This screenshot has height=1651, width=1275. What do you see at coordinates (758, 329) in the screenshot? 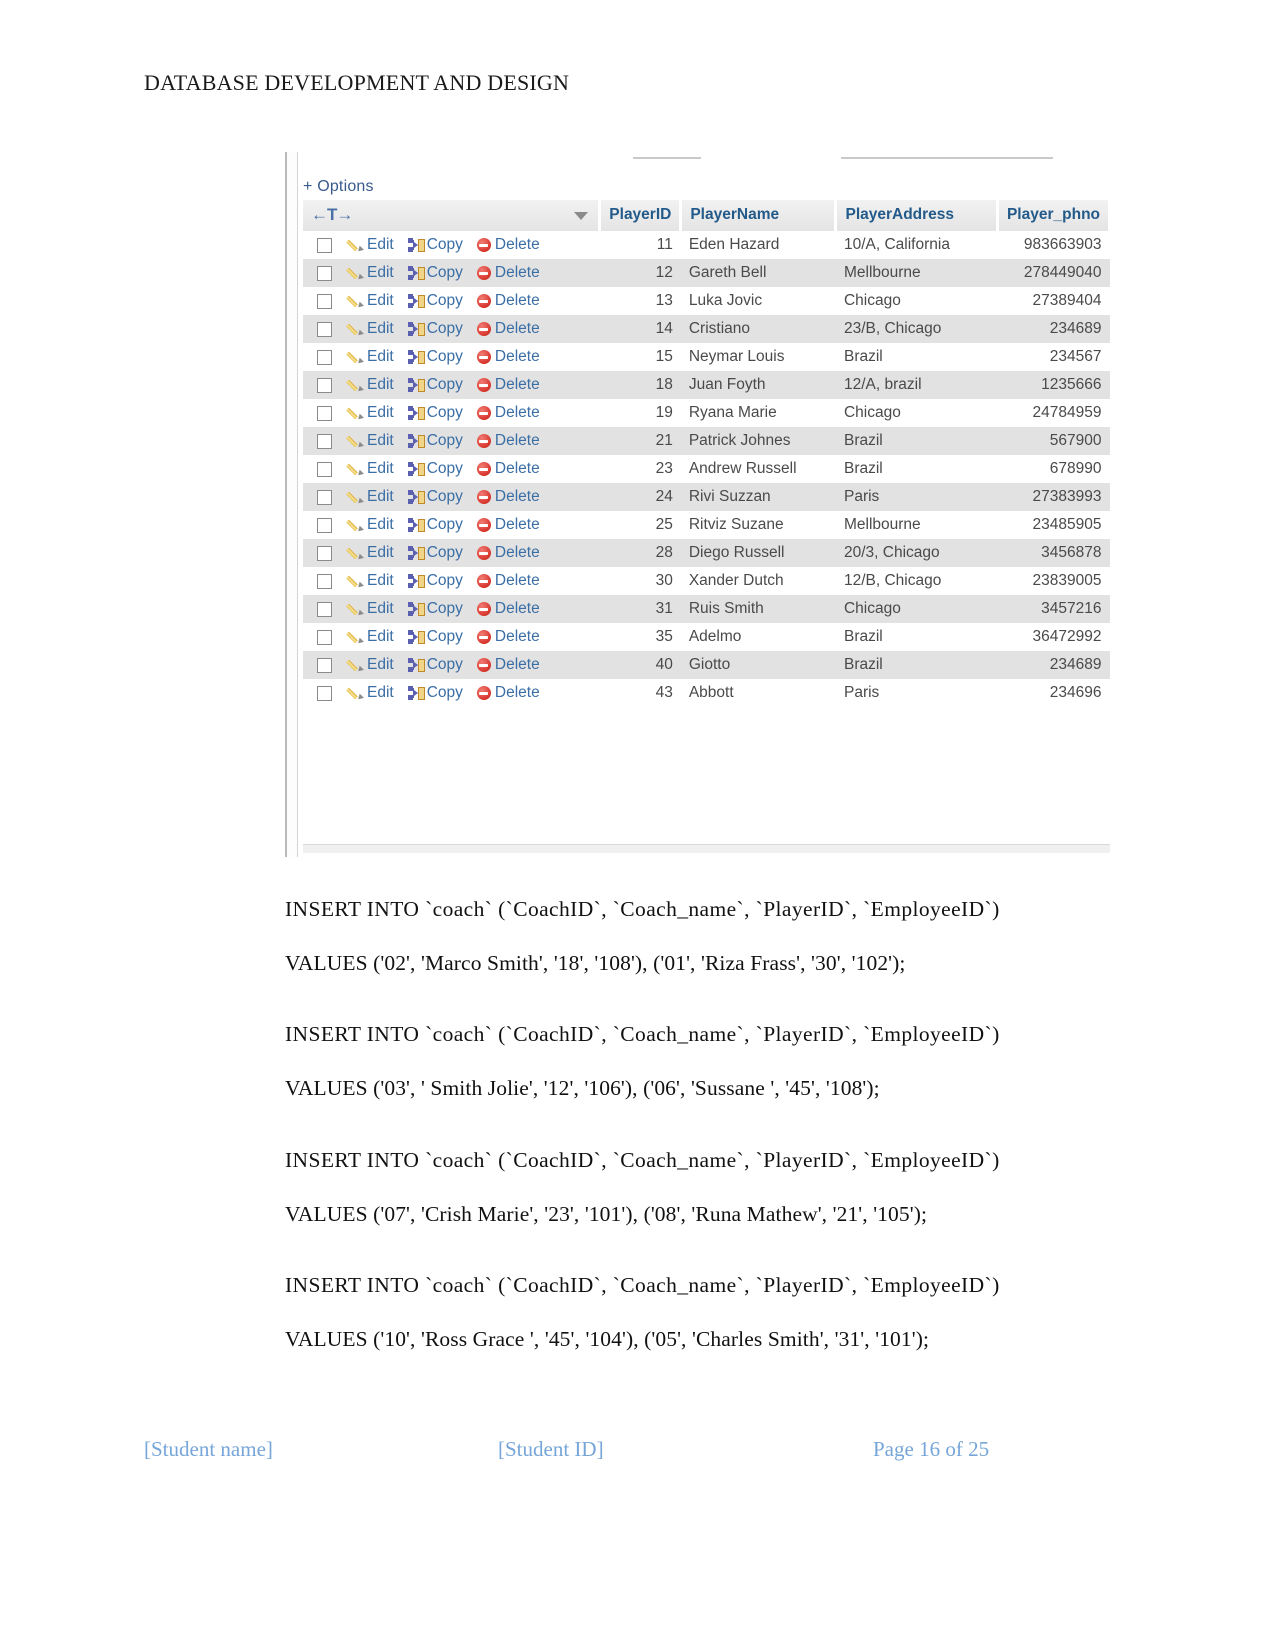
I see `cell-playername: Cristiano` at bounding box center [758, 329].